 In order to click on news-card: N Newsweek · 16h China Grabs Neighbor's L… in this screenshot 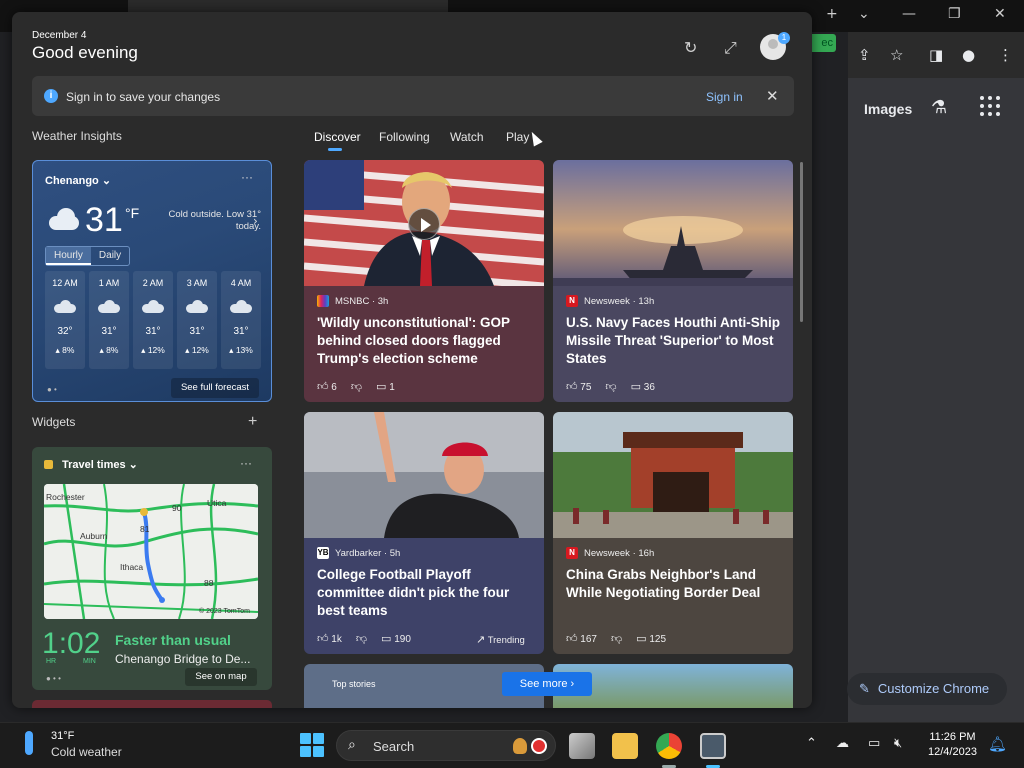, I will do `click(673, 533)`.